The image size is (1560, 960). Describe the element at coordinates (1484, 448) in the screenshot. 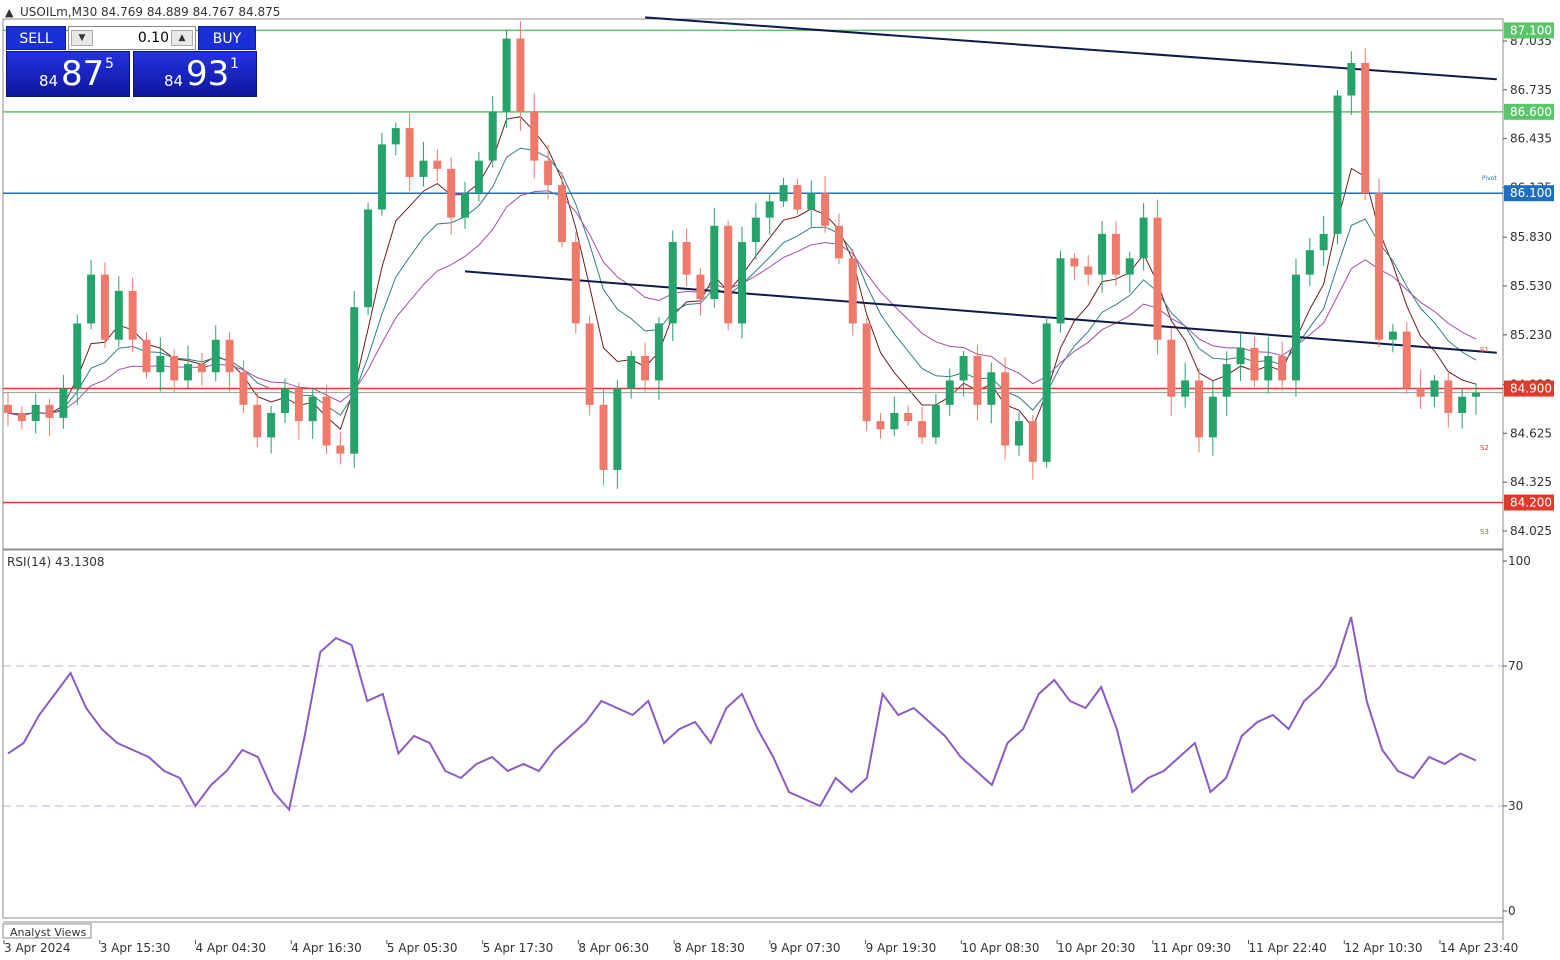

I see `s2-tag: S2` at that location.